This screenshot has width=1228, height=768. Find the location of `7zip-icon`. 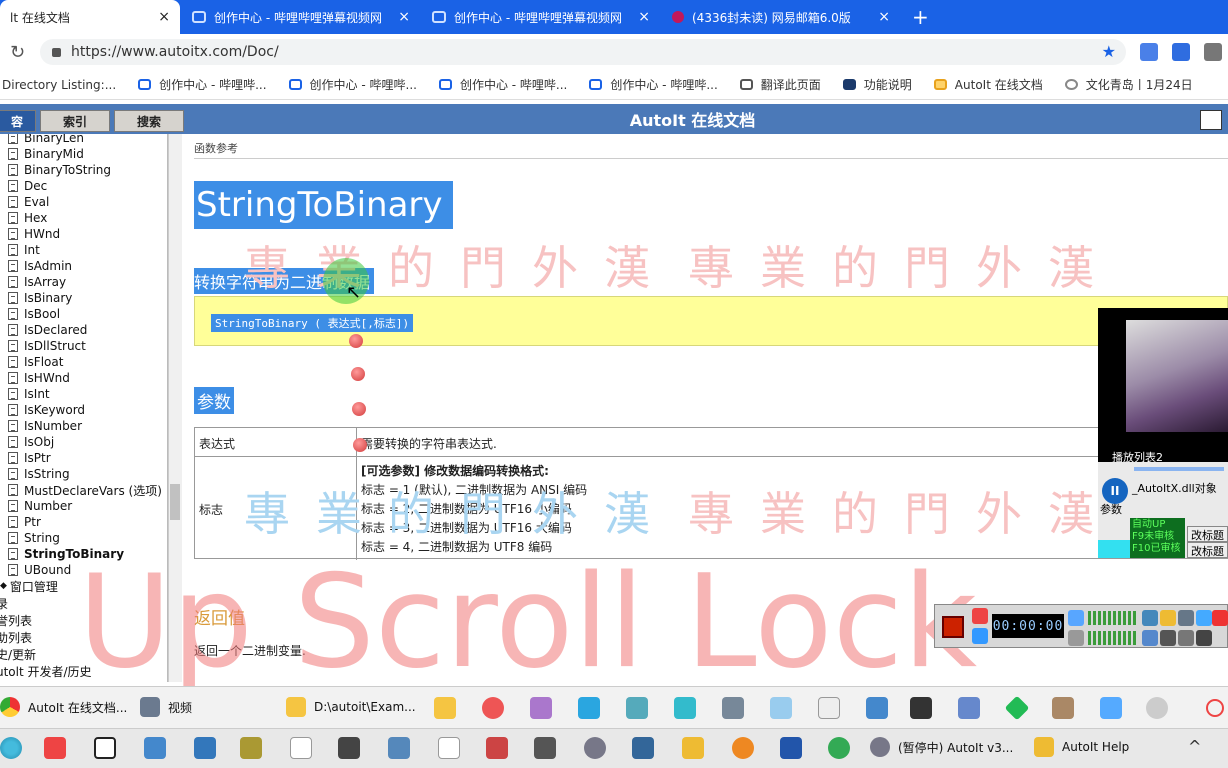

7zip-icon is located at coordinates (105, 748).